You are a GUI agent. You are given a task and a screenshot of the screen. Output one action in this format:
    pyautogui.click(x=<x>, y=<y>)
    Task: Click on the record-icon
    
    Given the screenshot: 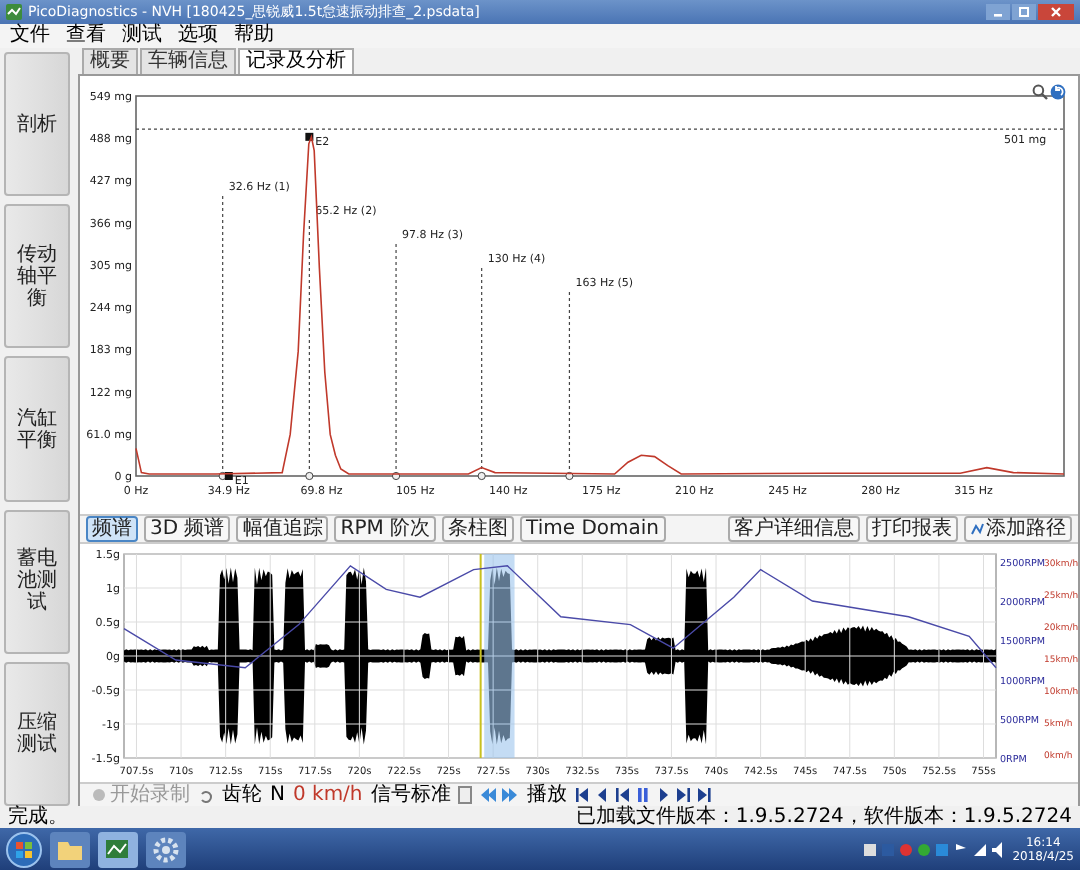 What is the action you would take?
    pyautogui.click(x=99, y=795)
    